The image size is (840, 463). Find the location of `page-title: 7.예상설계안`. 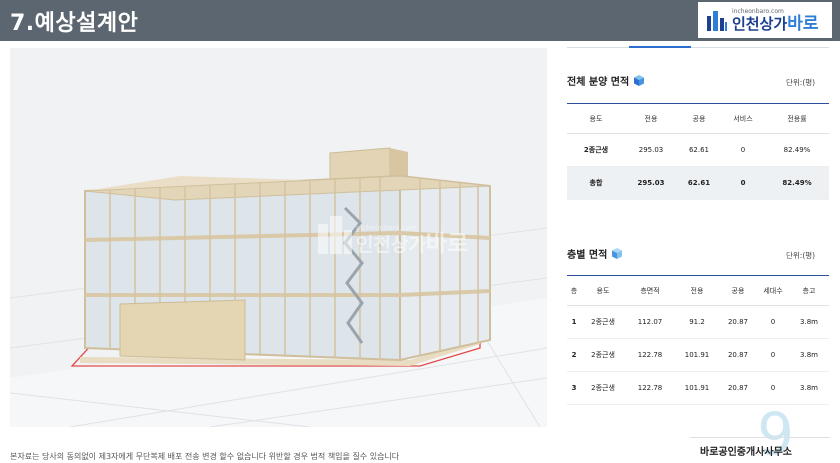

page-title: 7.예상설계안 is located at coordinates (74, 23).